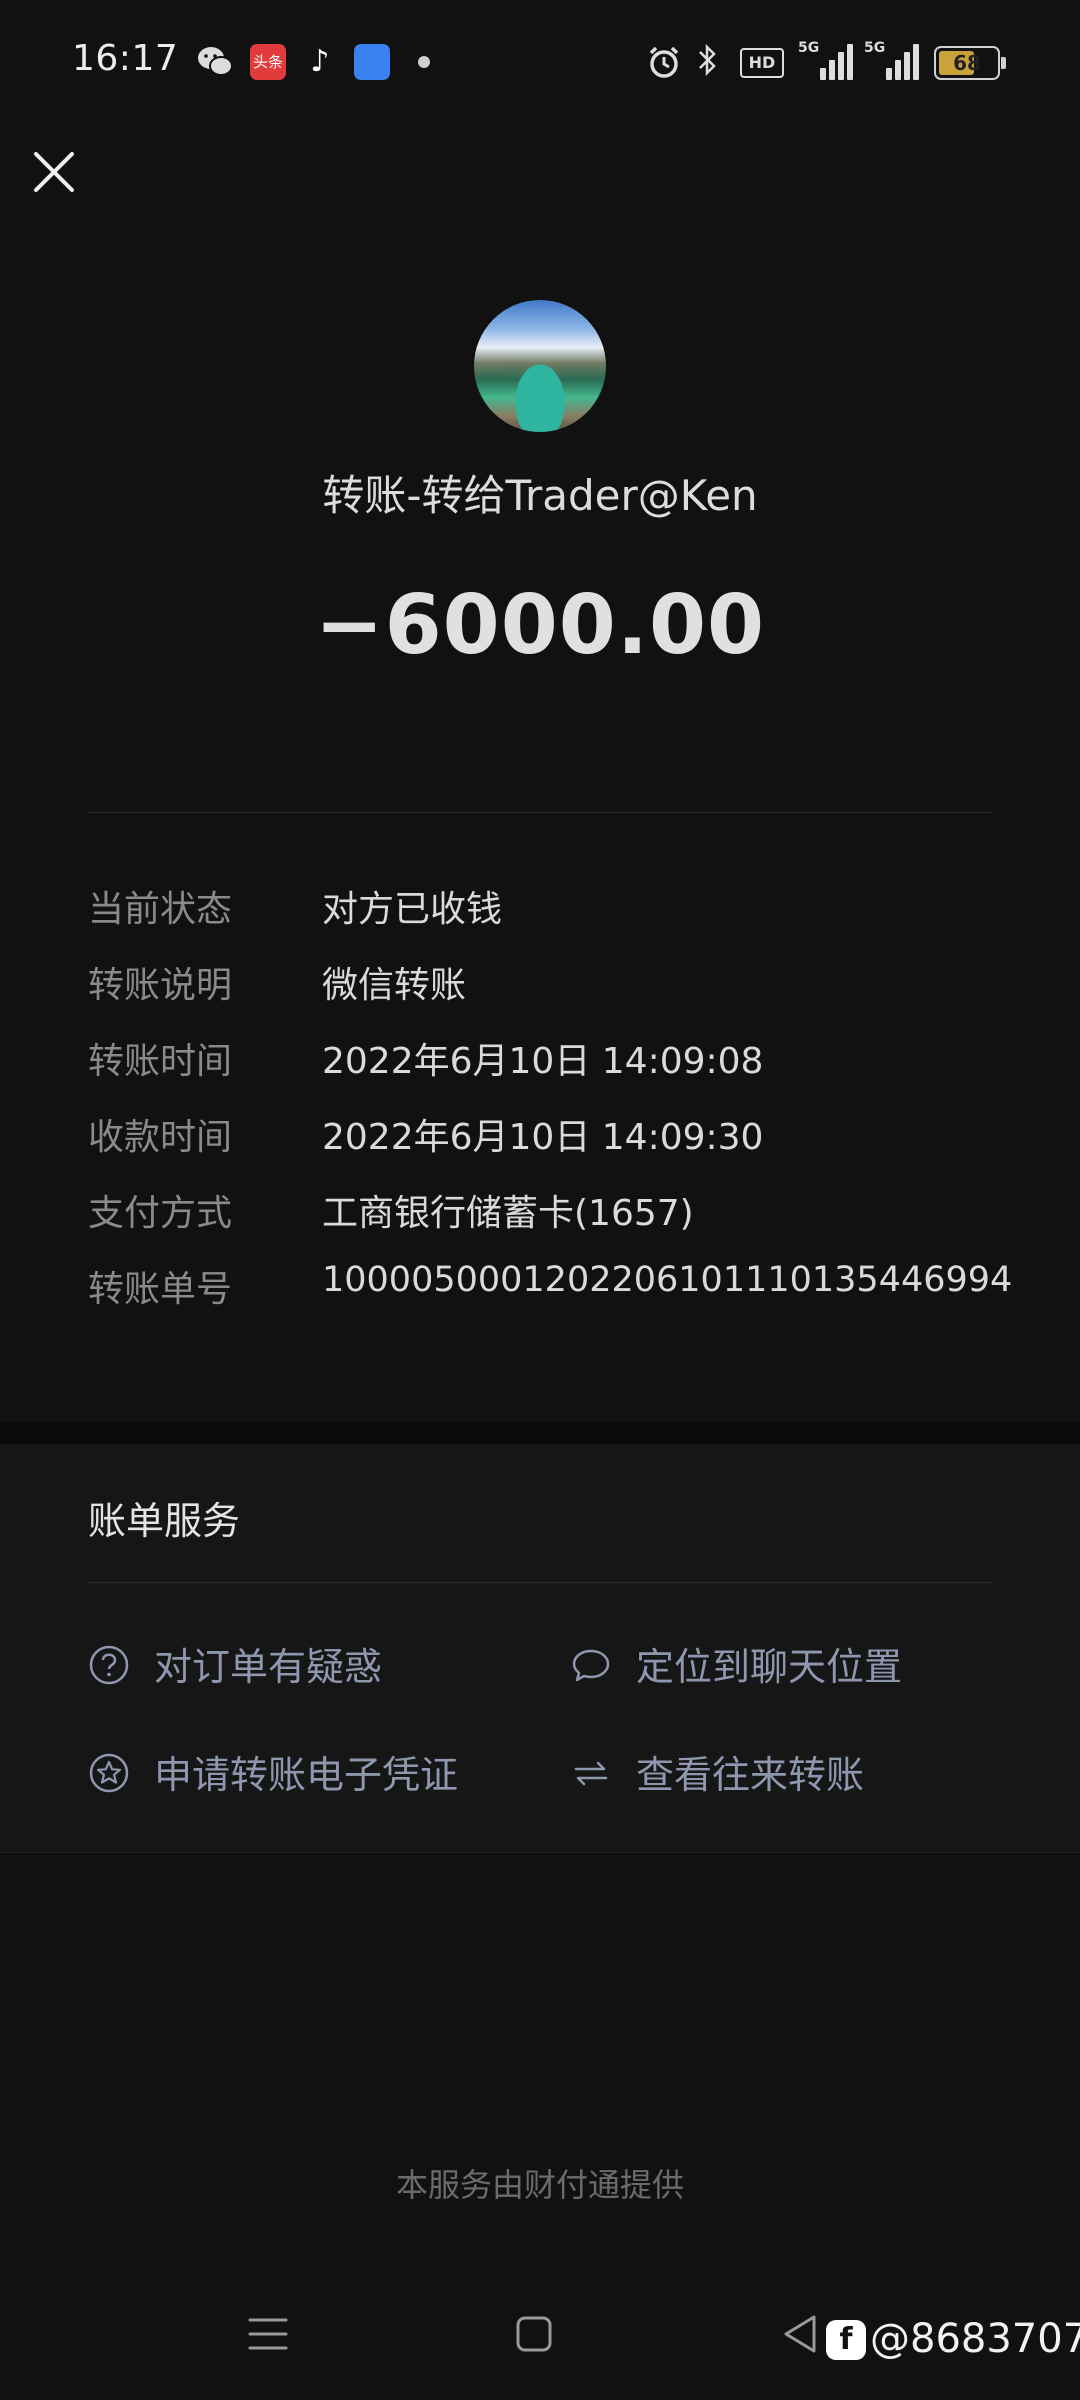 This screenshot has height=2400, width=1080. Describe the element at coordinates (750, 1775) in the screenshot. I see `service-label: 查看往来转账` at that location.